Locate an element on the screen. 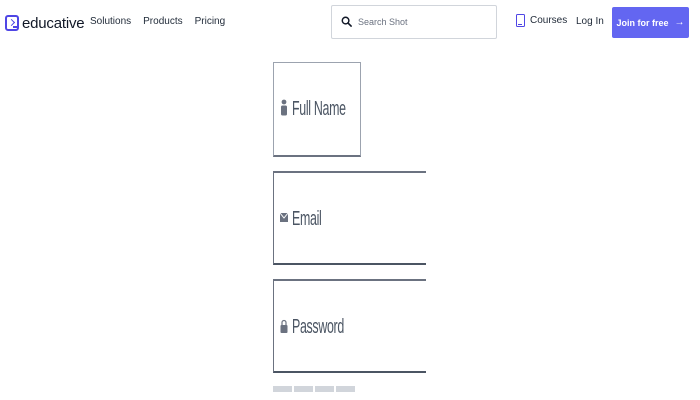  educative-logo: educative is located at coordinates (45, 23).